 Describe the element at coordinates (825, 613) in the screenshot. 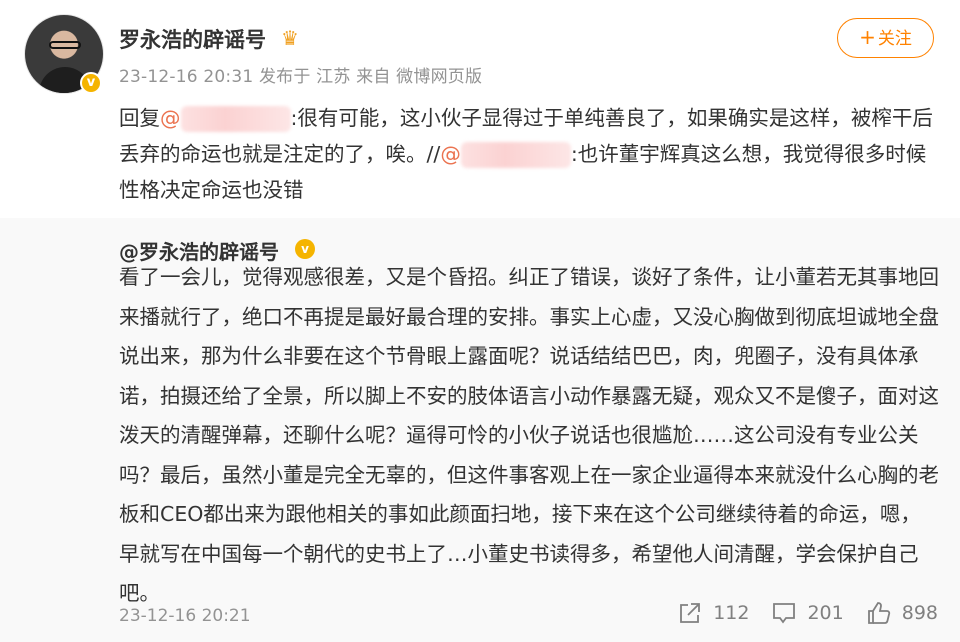

I see `comment-count: 201` at that location.